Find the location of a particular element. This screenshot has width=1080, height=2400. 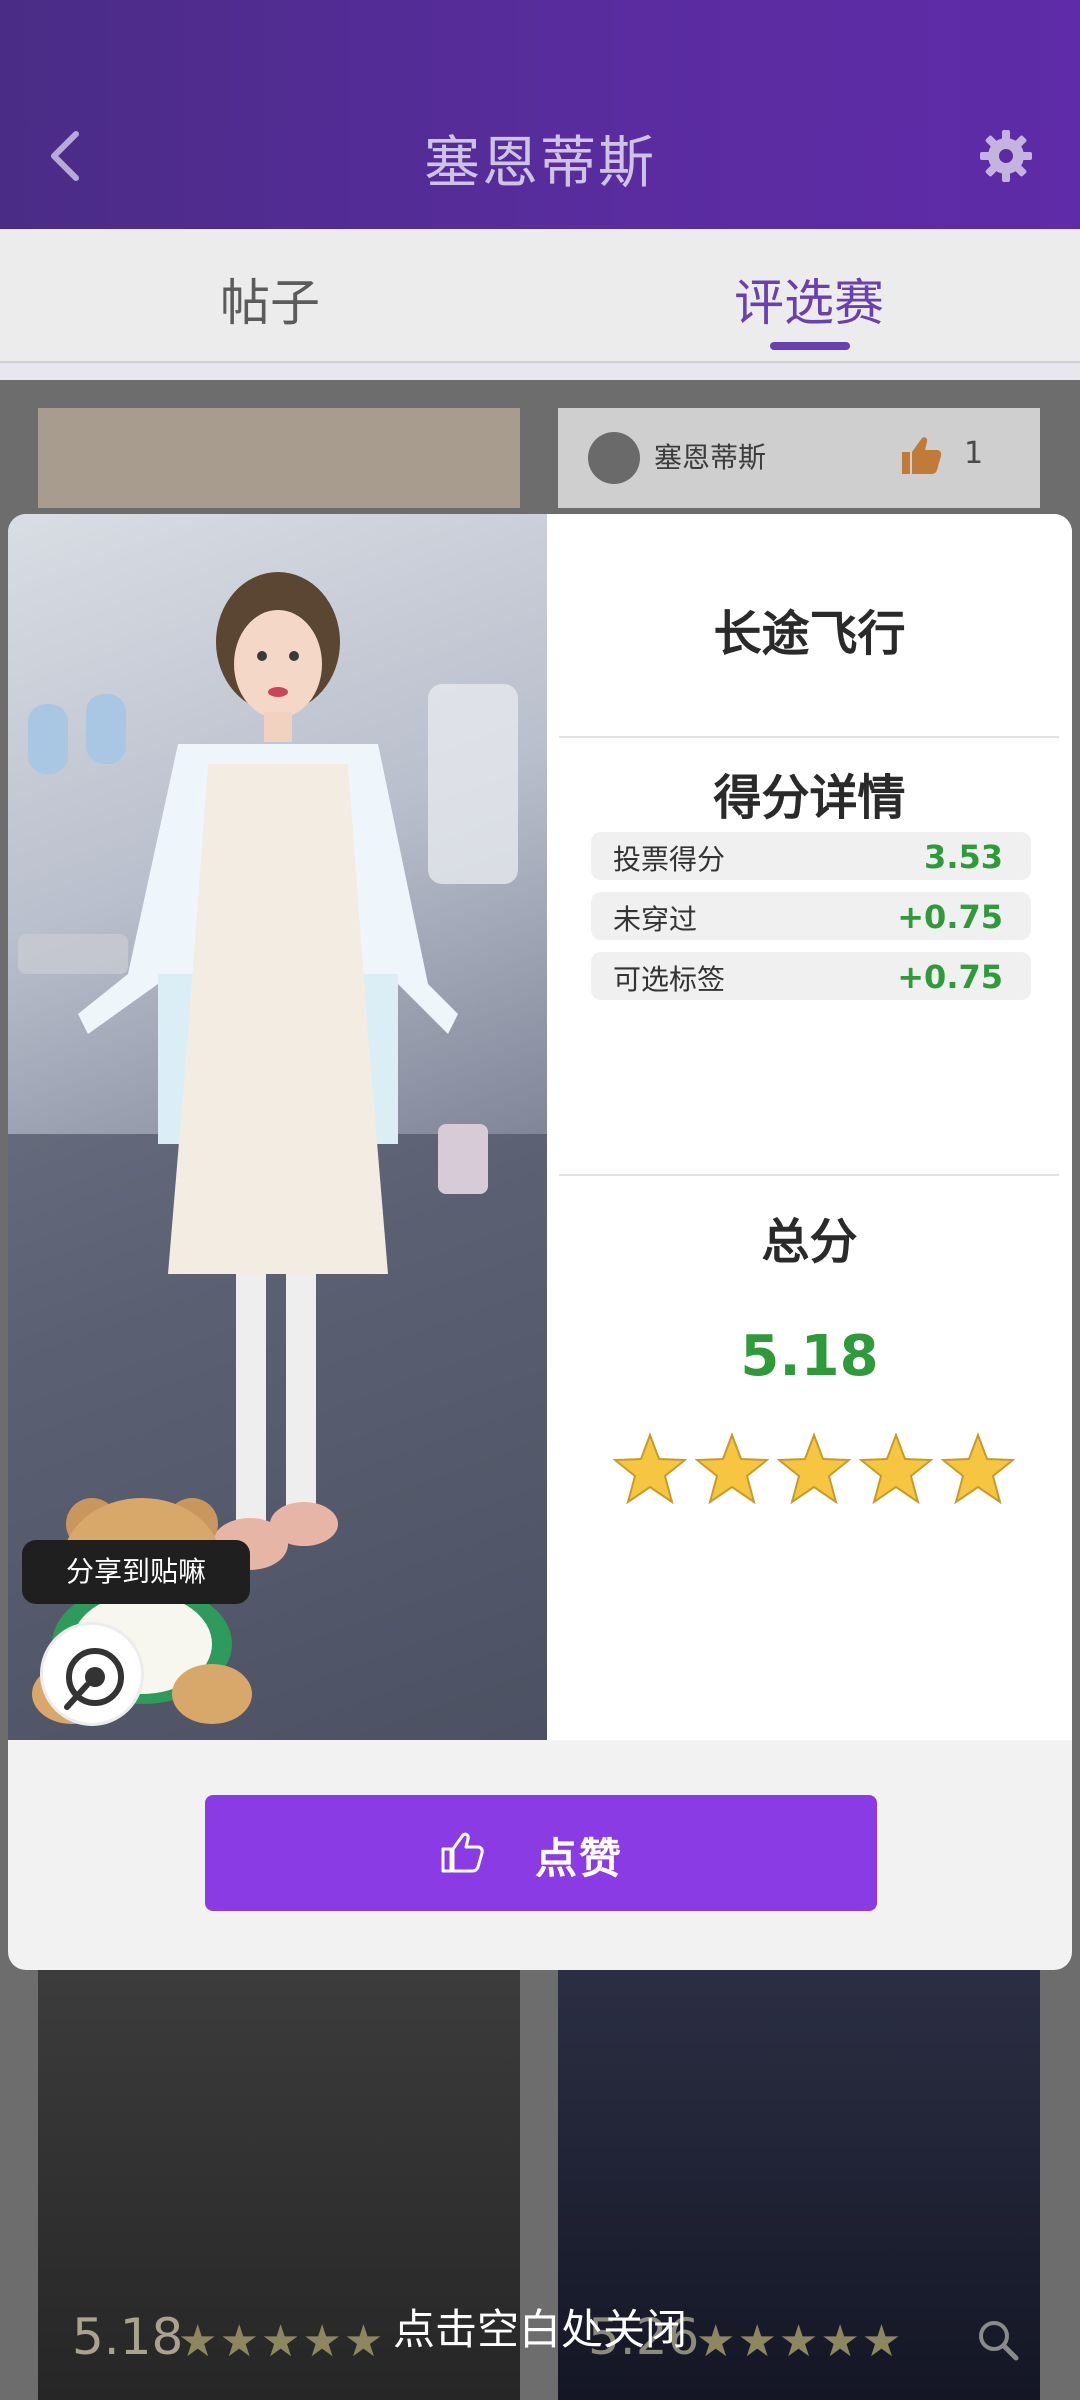

score-row-label: 可选标签 is located at coordinates (669, 979).